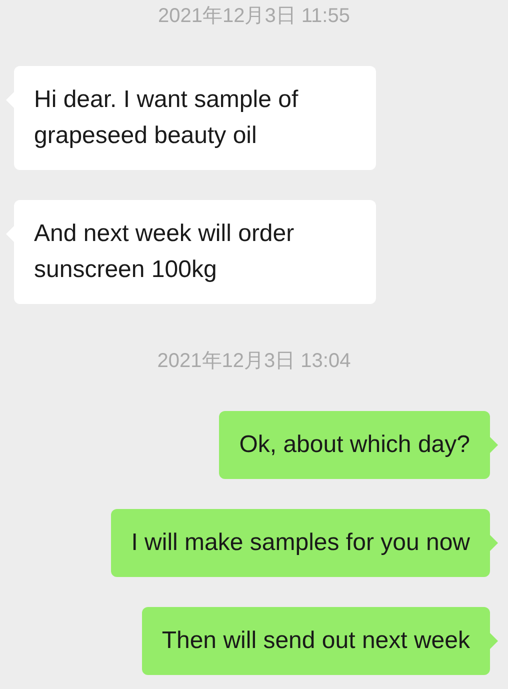 This screenshot has height=689, width=508. What do you see at coordinates (254, 361) in the screenshot?
I see `message-timestamp: 2021年12月3日 13:04` at bounding box center [254, 361].